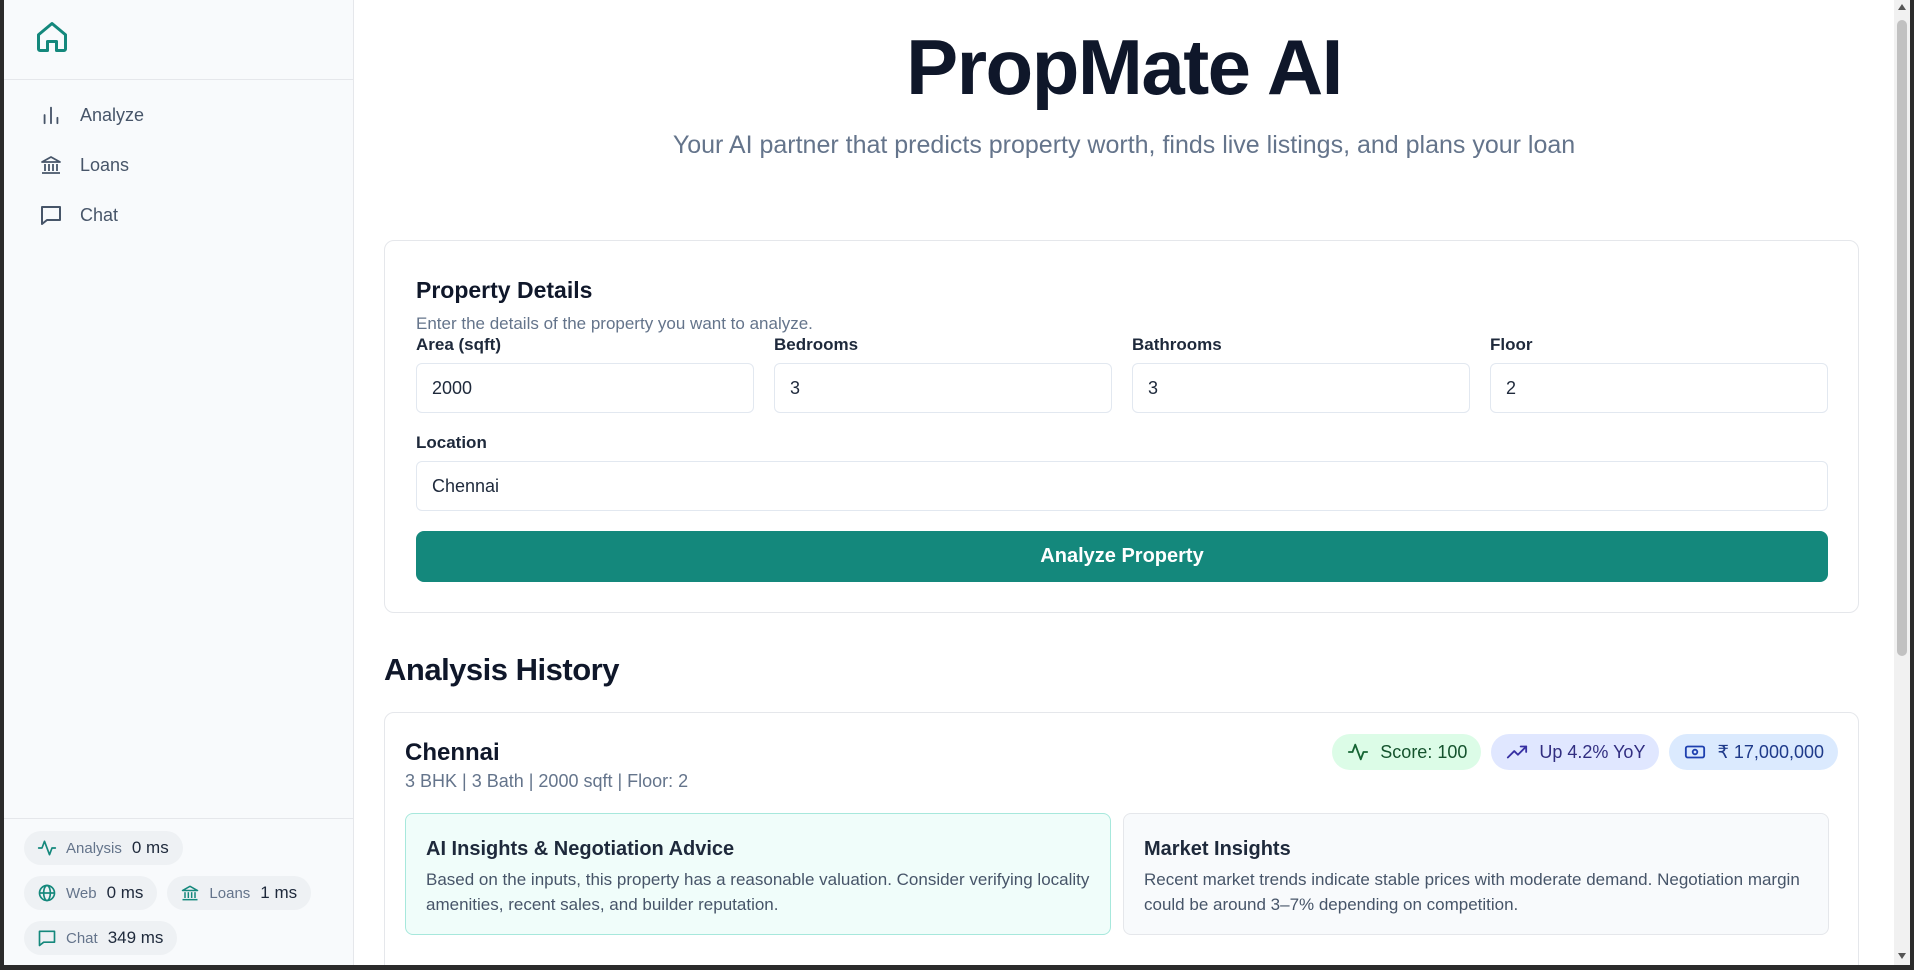 This screenshot has width=1914, height=970. Describe the element at coordinates (1301, 388) in the screenshot. I see `bathrooms-input` at that location.